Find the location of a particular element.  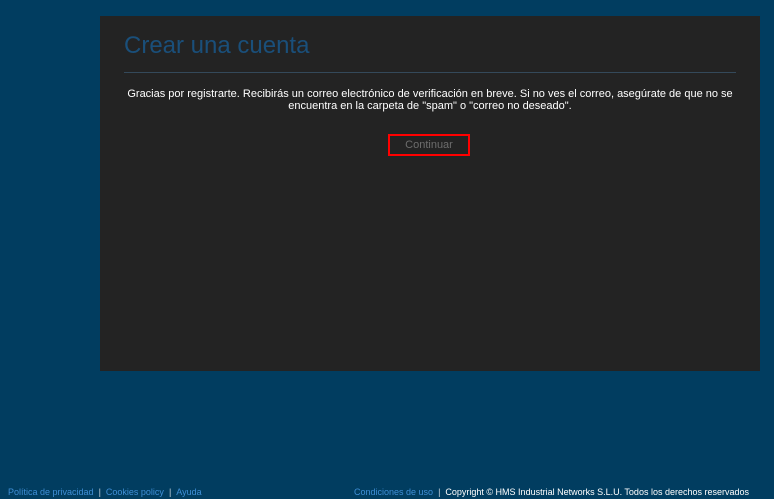

page-title: Crear una cuenta is located at coordinates (217, 45).